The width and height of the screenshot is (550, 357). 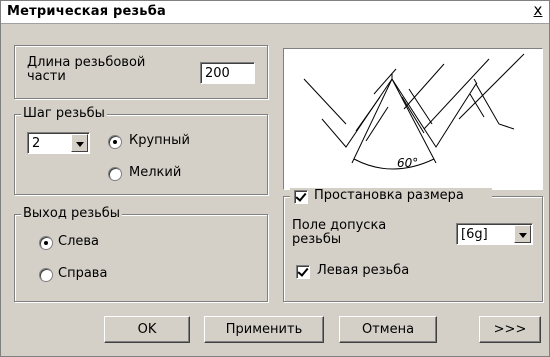 What do you see at coordinates (72, 213) in the screenshot?
I see `exit-group-label: Выход резьбы` at bounding box center [72, 213].